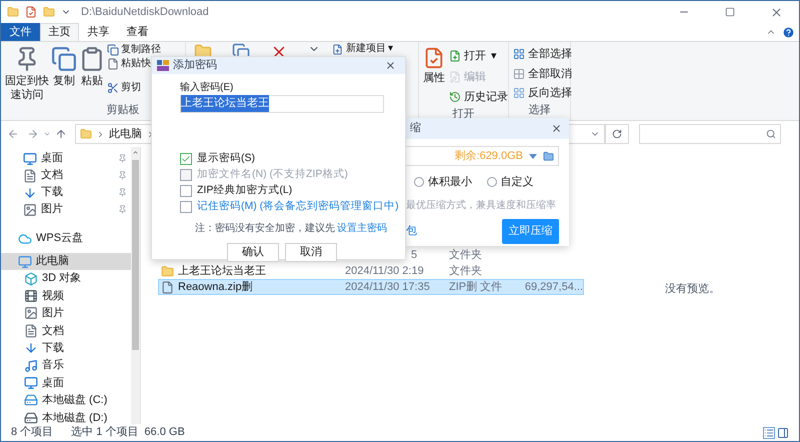  Describe the element at coordinates (455, 56) in the screenshot. I see `open-icon` at that location.